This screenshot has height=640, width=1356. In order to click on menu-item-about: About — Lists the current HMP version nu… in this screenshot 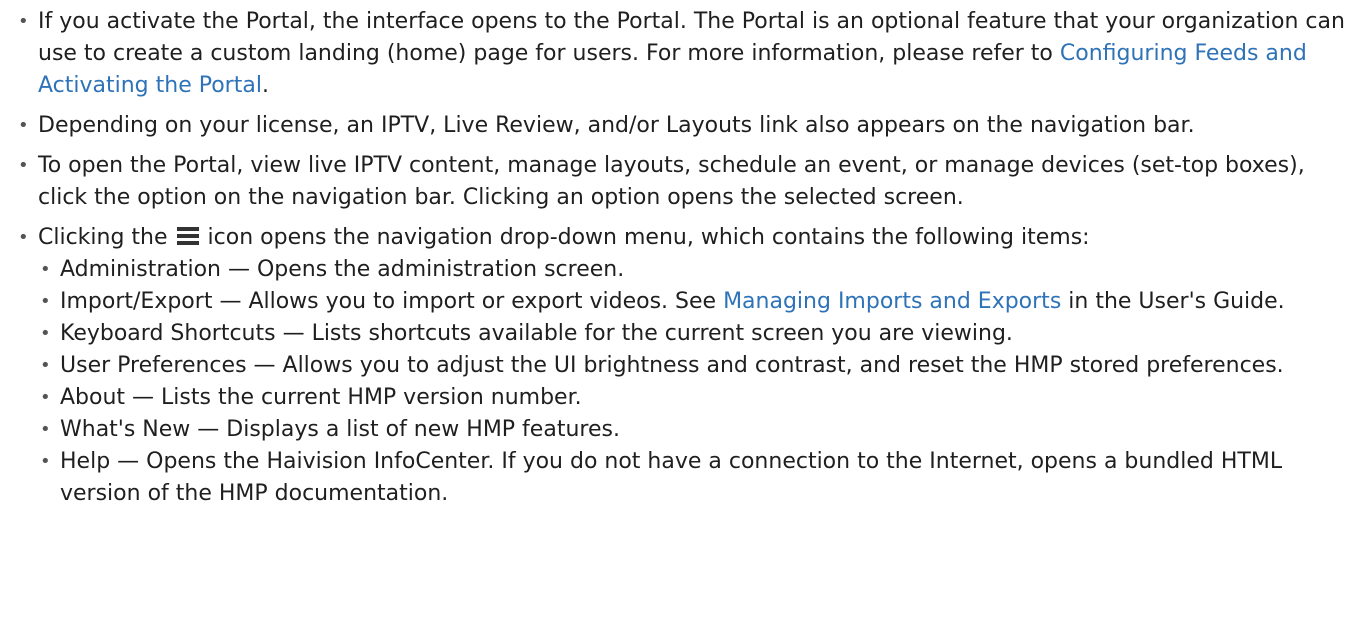, I will do `click(693, 398)`.